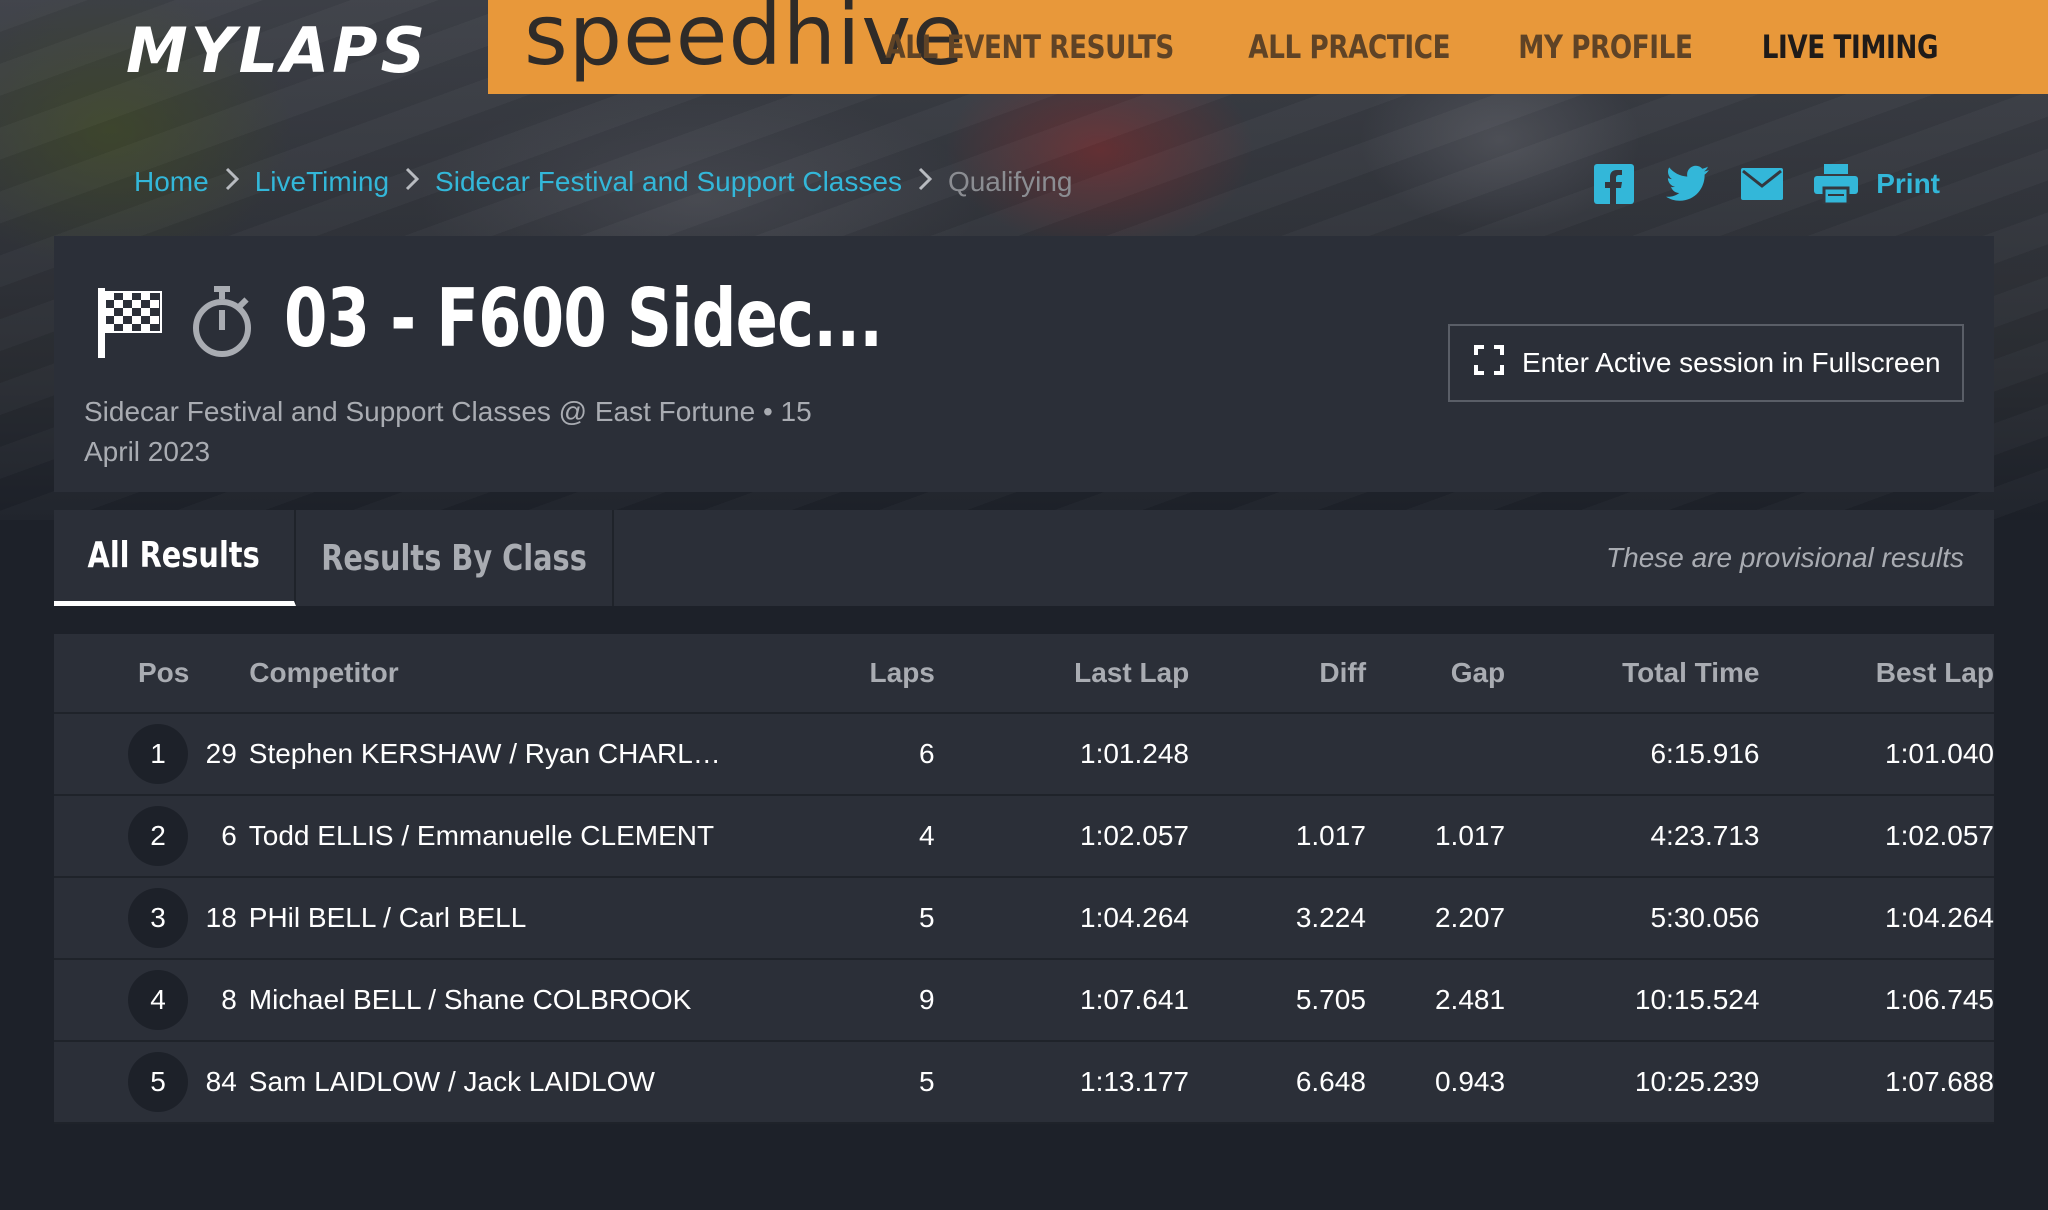  What do you see at coordinates (1614, 184) in the screenshot?
I see `facebook-icon` at bounding box center [1614, 184].